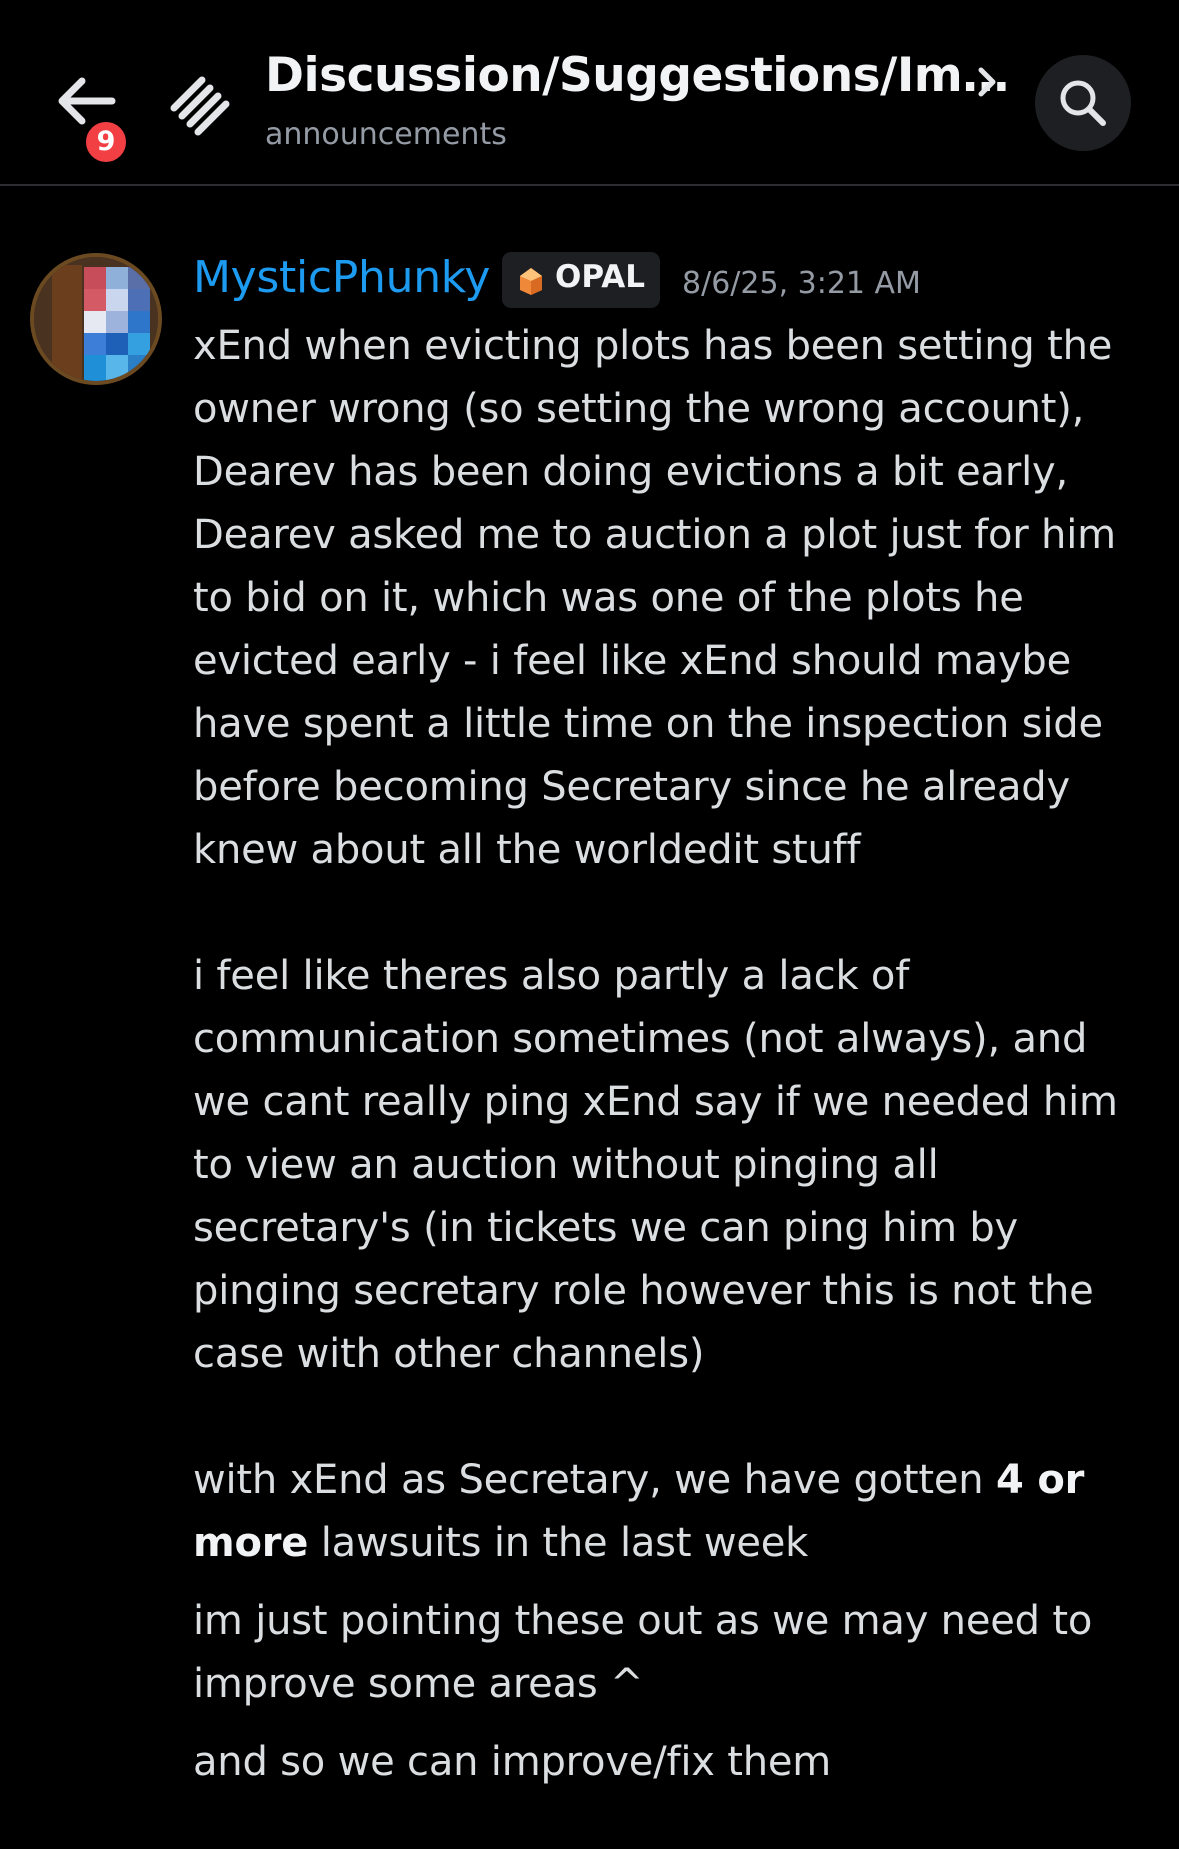  What do you see at coordinates (566, 1165) in the screenshot?
I see `message-line: to view an auction without pinging all` at bounding box center [566, 1165].